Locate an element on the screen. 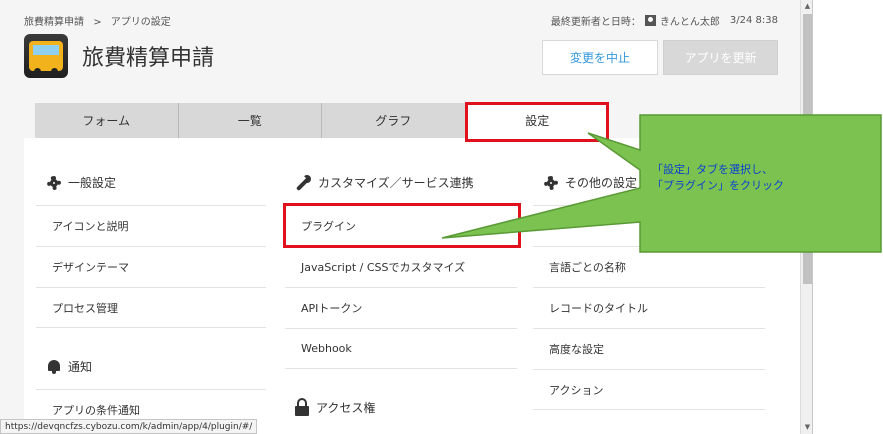 This screenshot has height=434, width=883. general-settings-heading: 一般設定 is located at coordinates (81, 182).